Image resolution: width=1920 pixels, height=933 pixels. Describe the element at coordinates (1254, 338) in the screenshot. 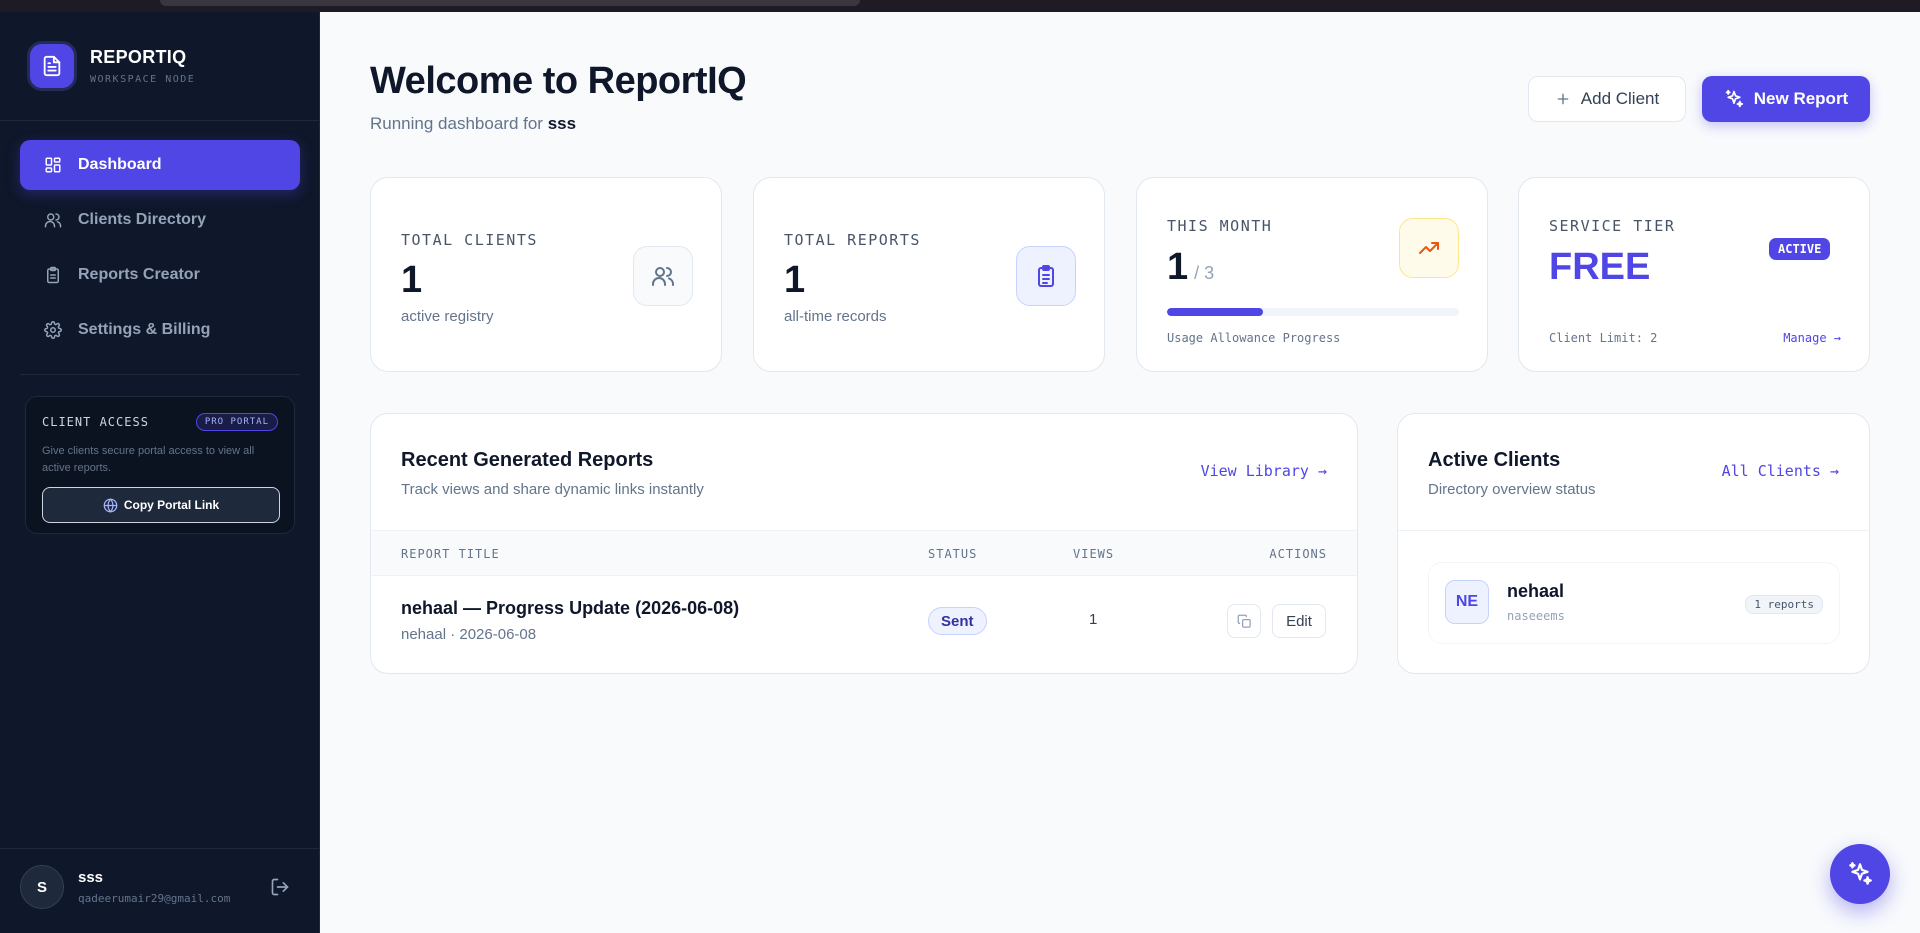

I see `usage-progress-label: Usage Allowance Progress` at that location.